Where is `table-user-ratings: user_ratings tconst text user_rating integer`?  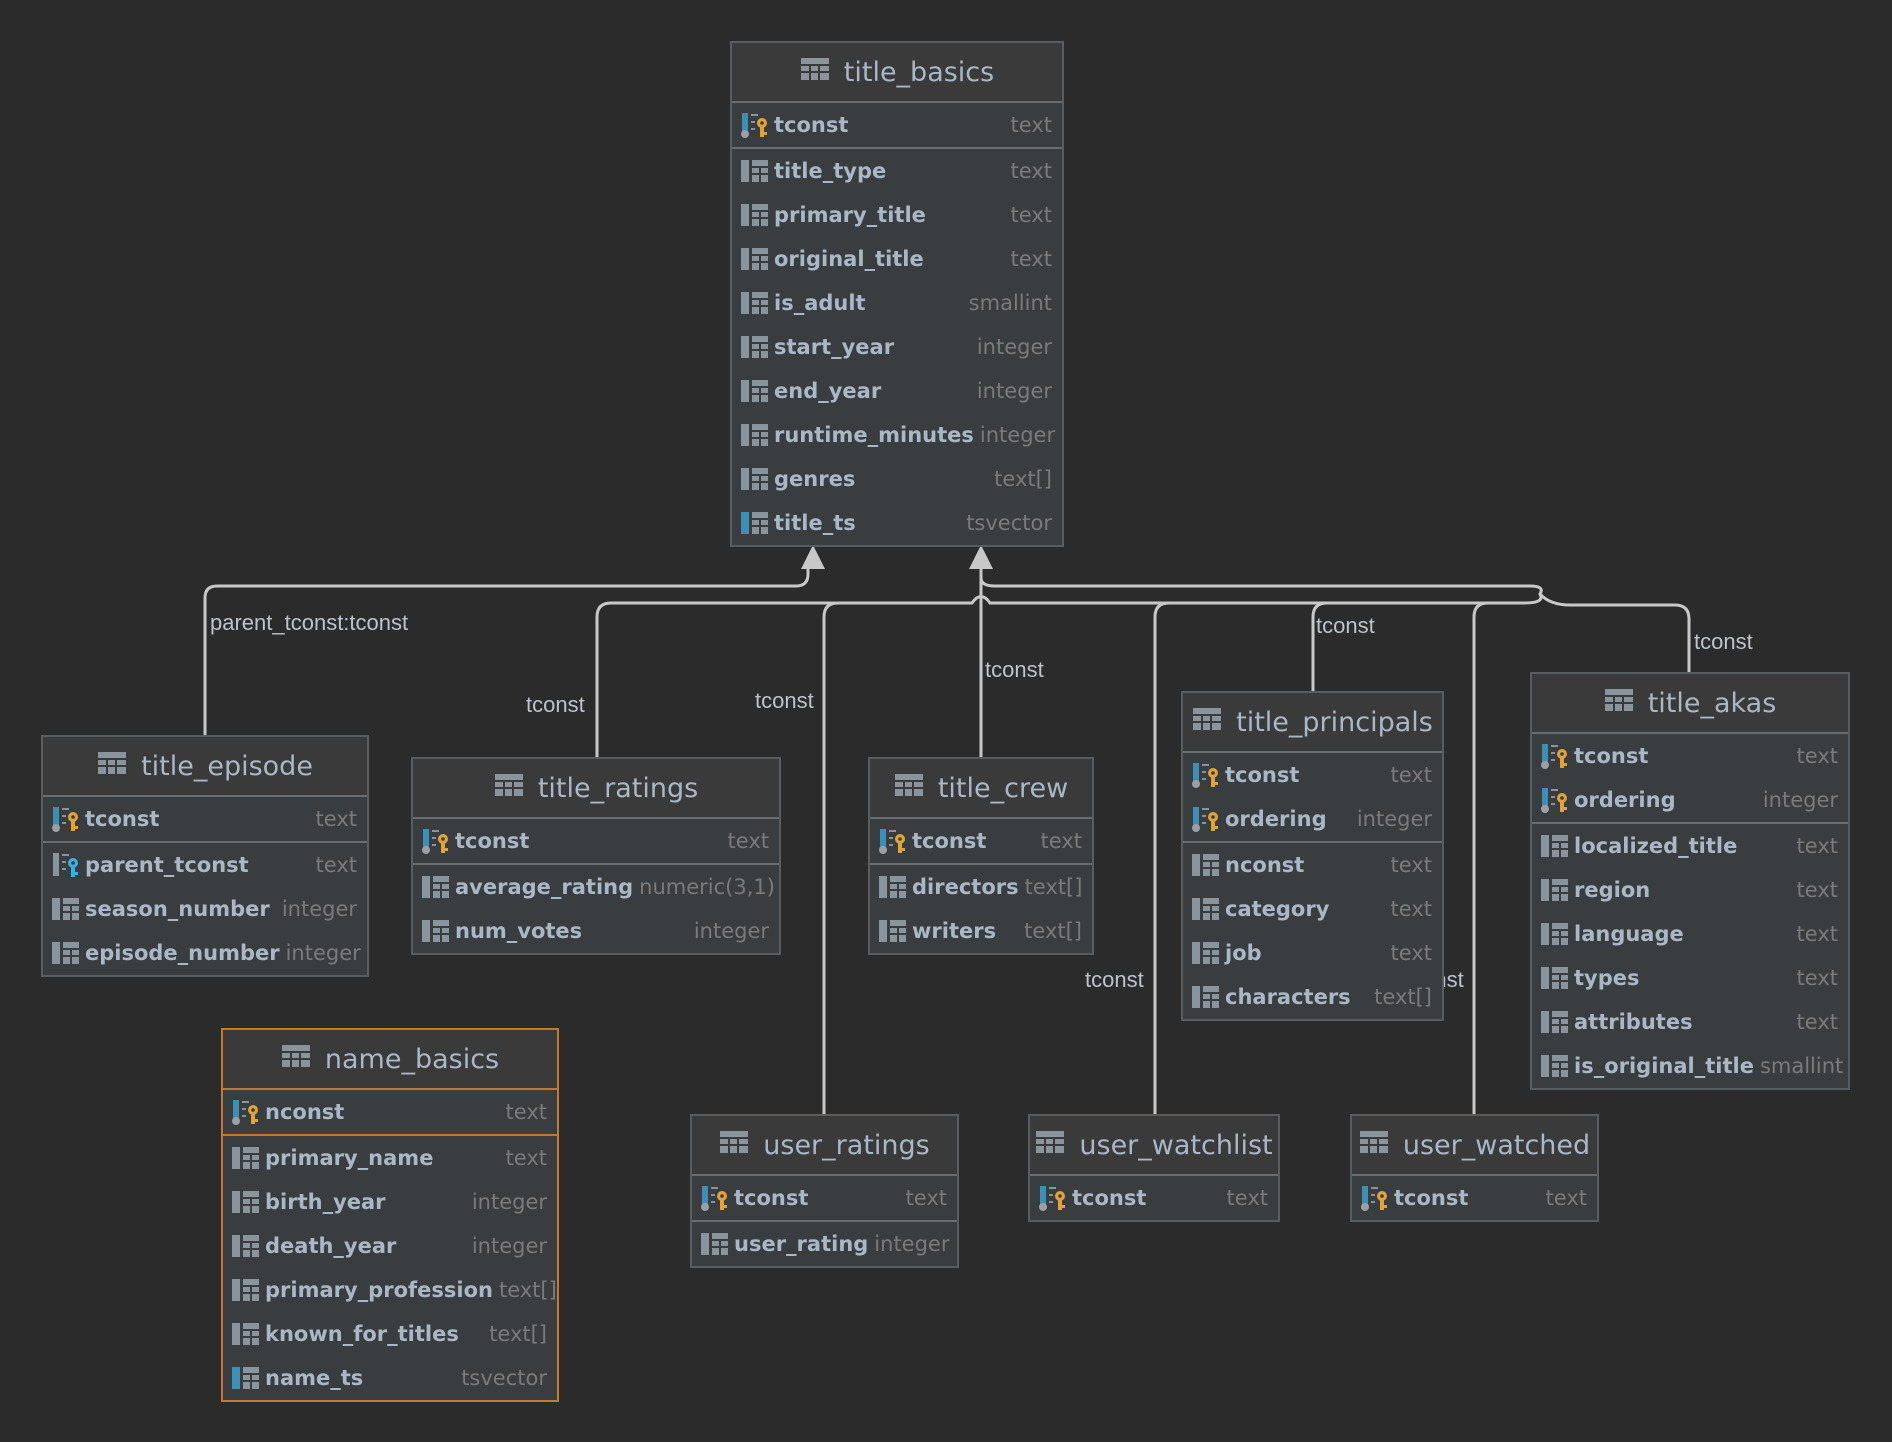
table-user-ratings: user_ratings tconst text user_rating integer is located at coordinates (824, 1191).